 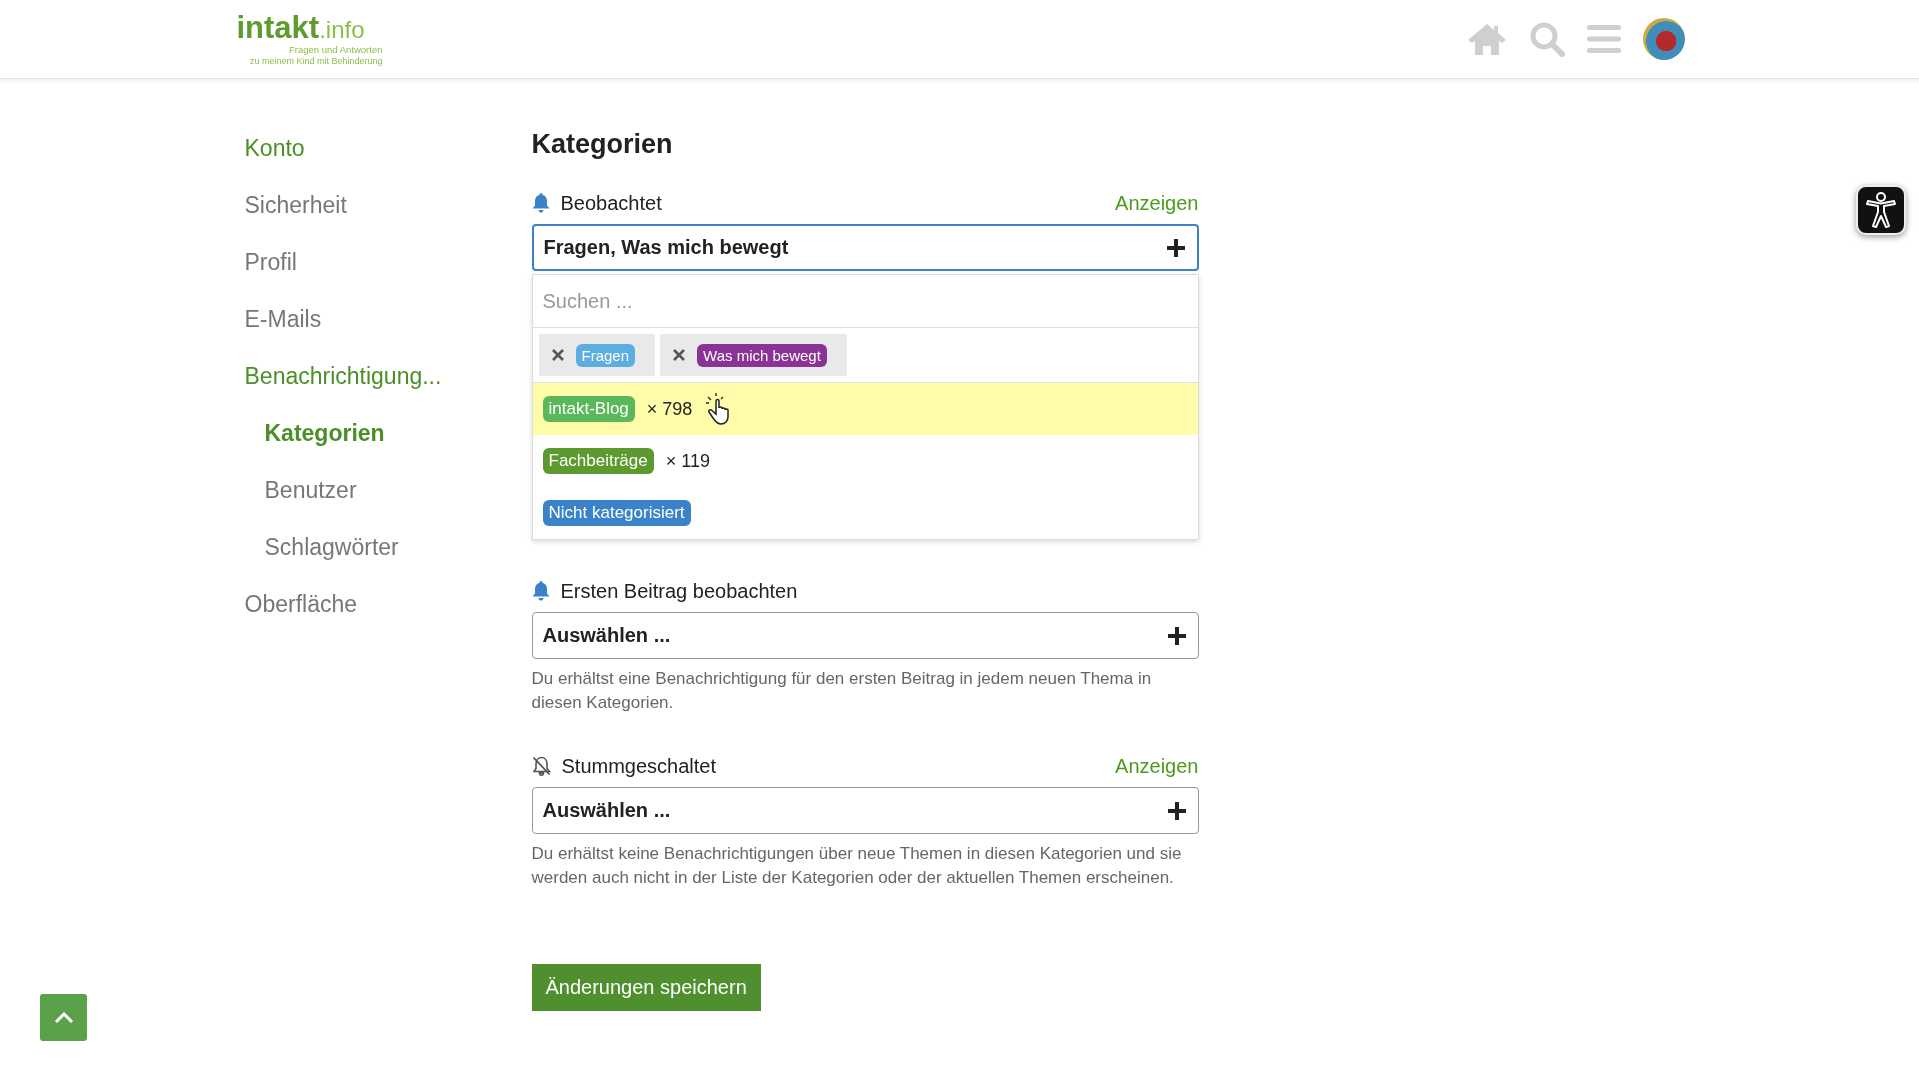 I want to click on sidebar-item: Sicherheit, so click(x=388, y=205).